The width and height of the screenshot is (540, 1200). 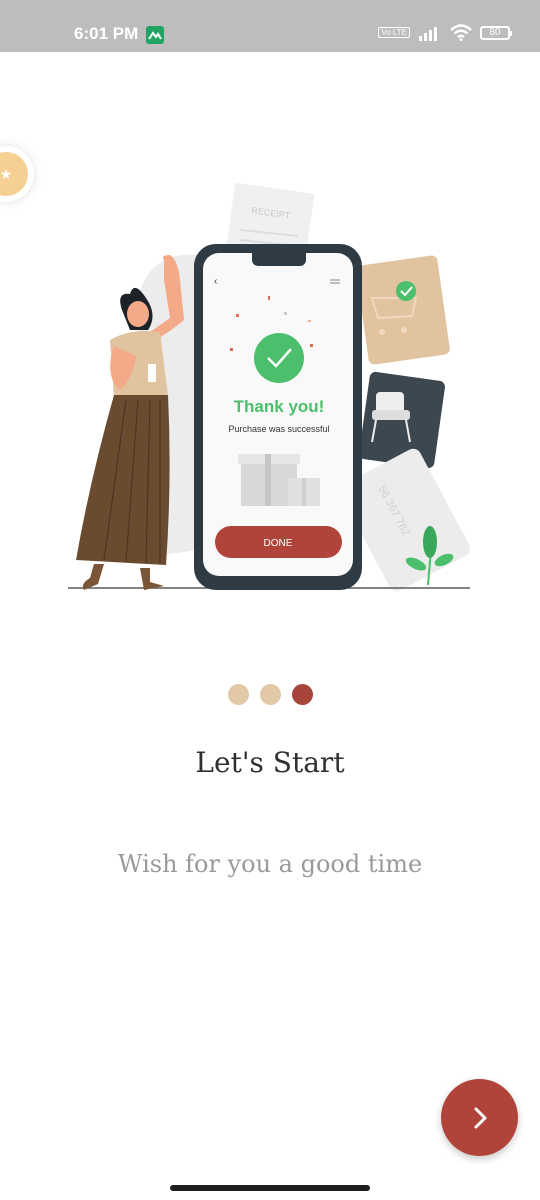 I want to click on status-time: 6:01 PM, so click(x=106, y=33).